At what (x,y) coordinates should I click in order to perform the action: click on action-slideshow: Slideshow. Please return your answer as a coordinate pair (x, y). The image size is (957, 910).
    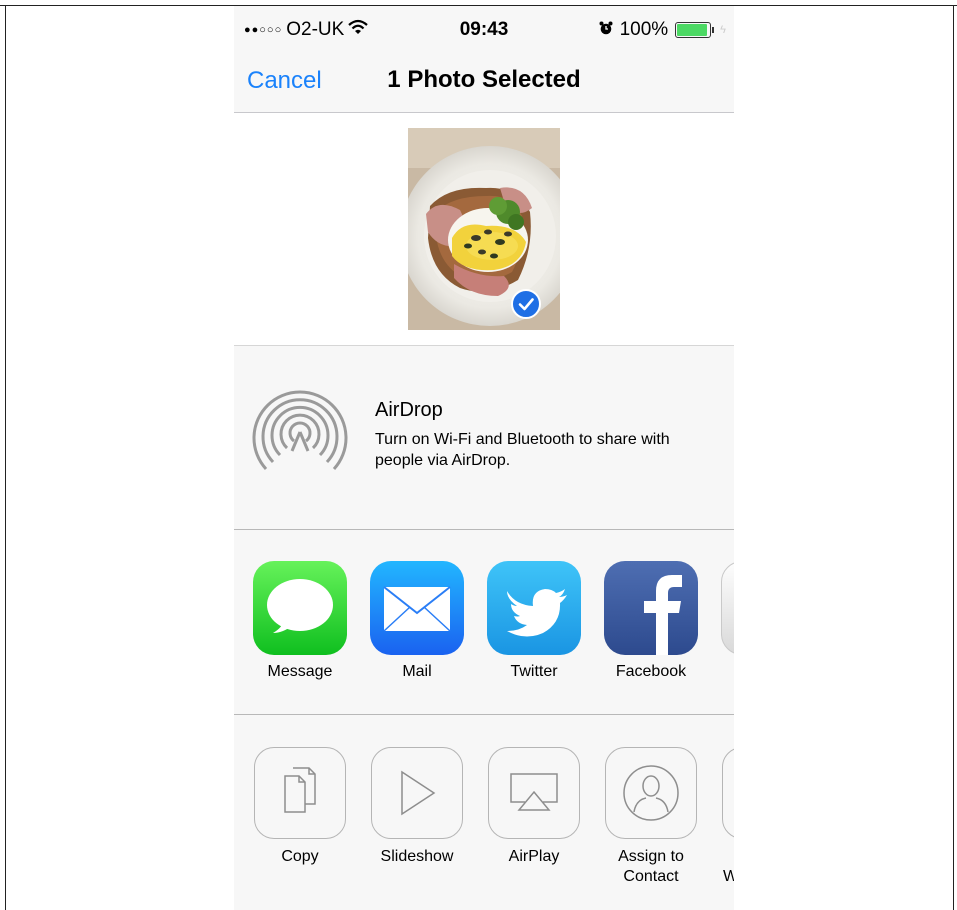
    Looking at the image, I should click on (417, 807).